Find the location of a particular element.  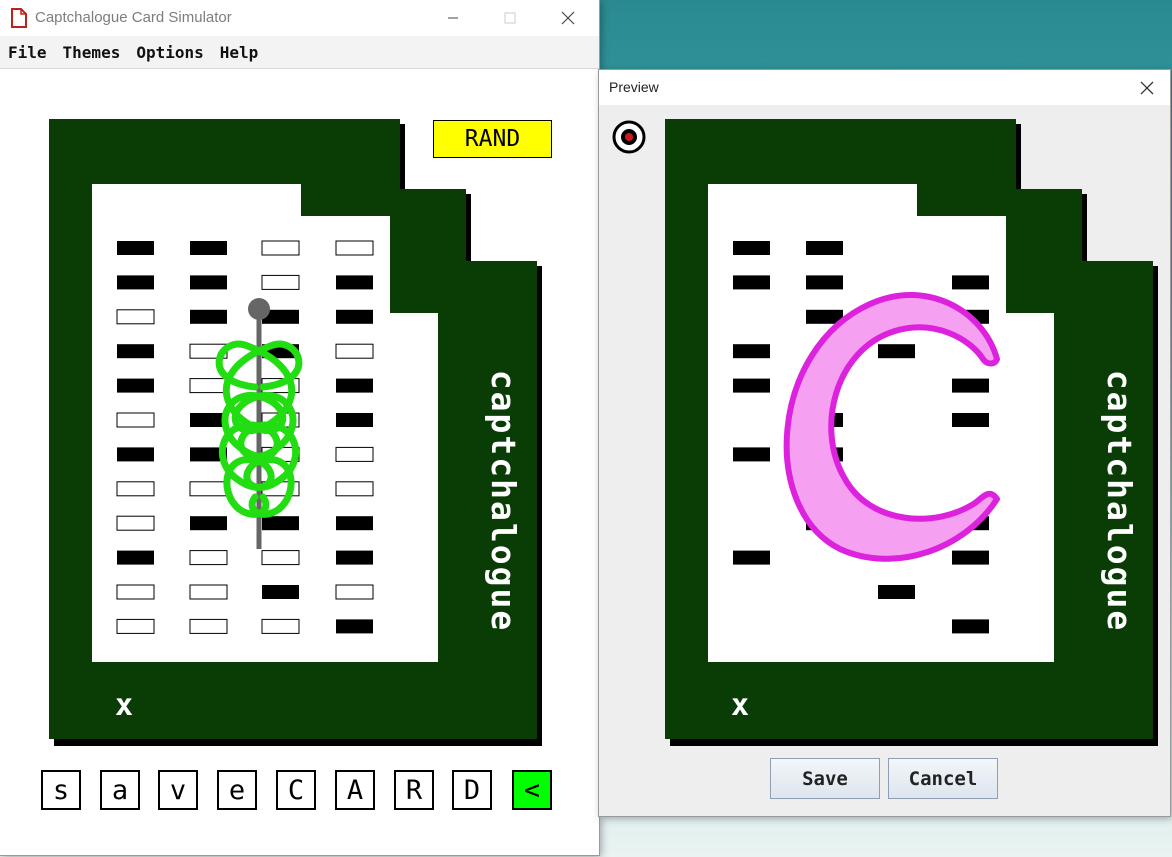

rand-button: RAND is located at coordinates (492, 139).